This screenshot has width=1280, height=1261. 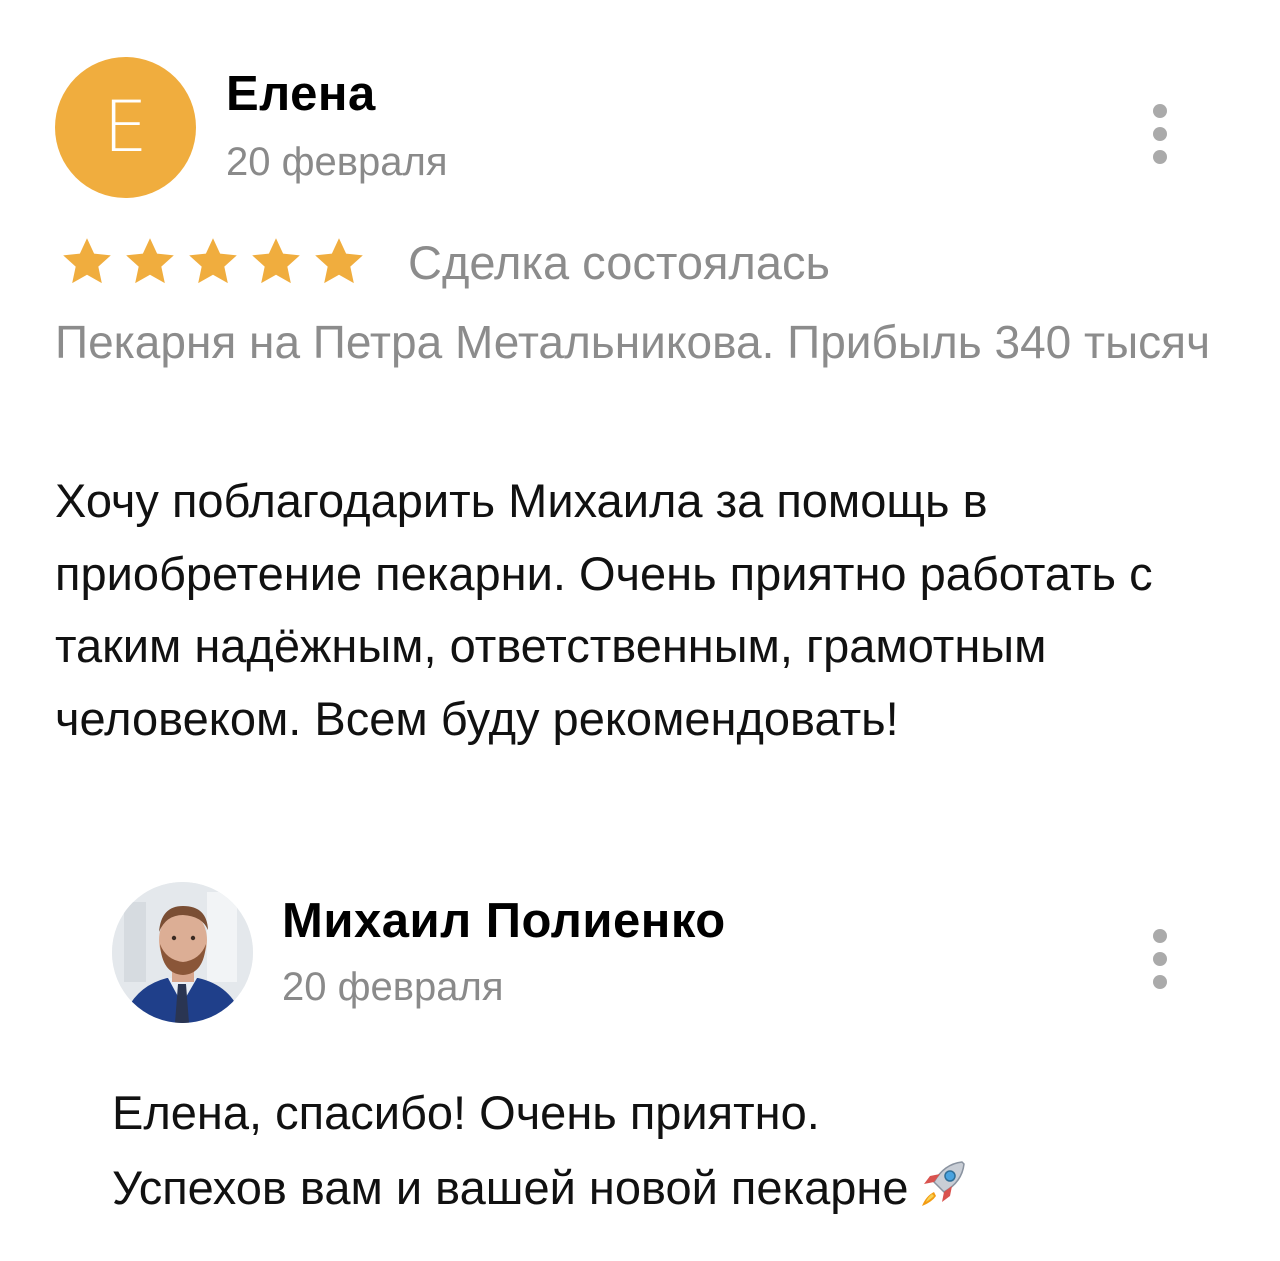 What do you see at coordinates (1160, 134) in the screenshot?
I see `review-more-options-icon` at bounding box center [1160, 134].